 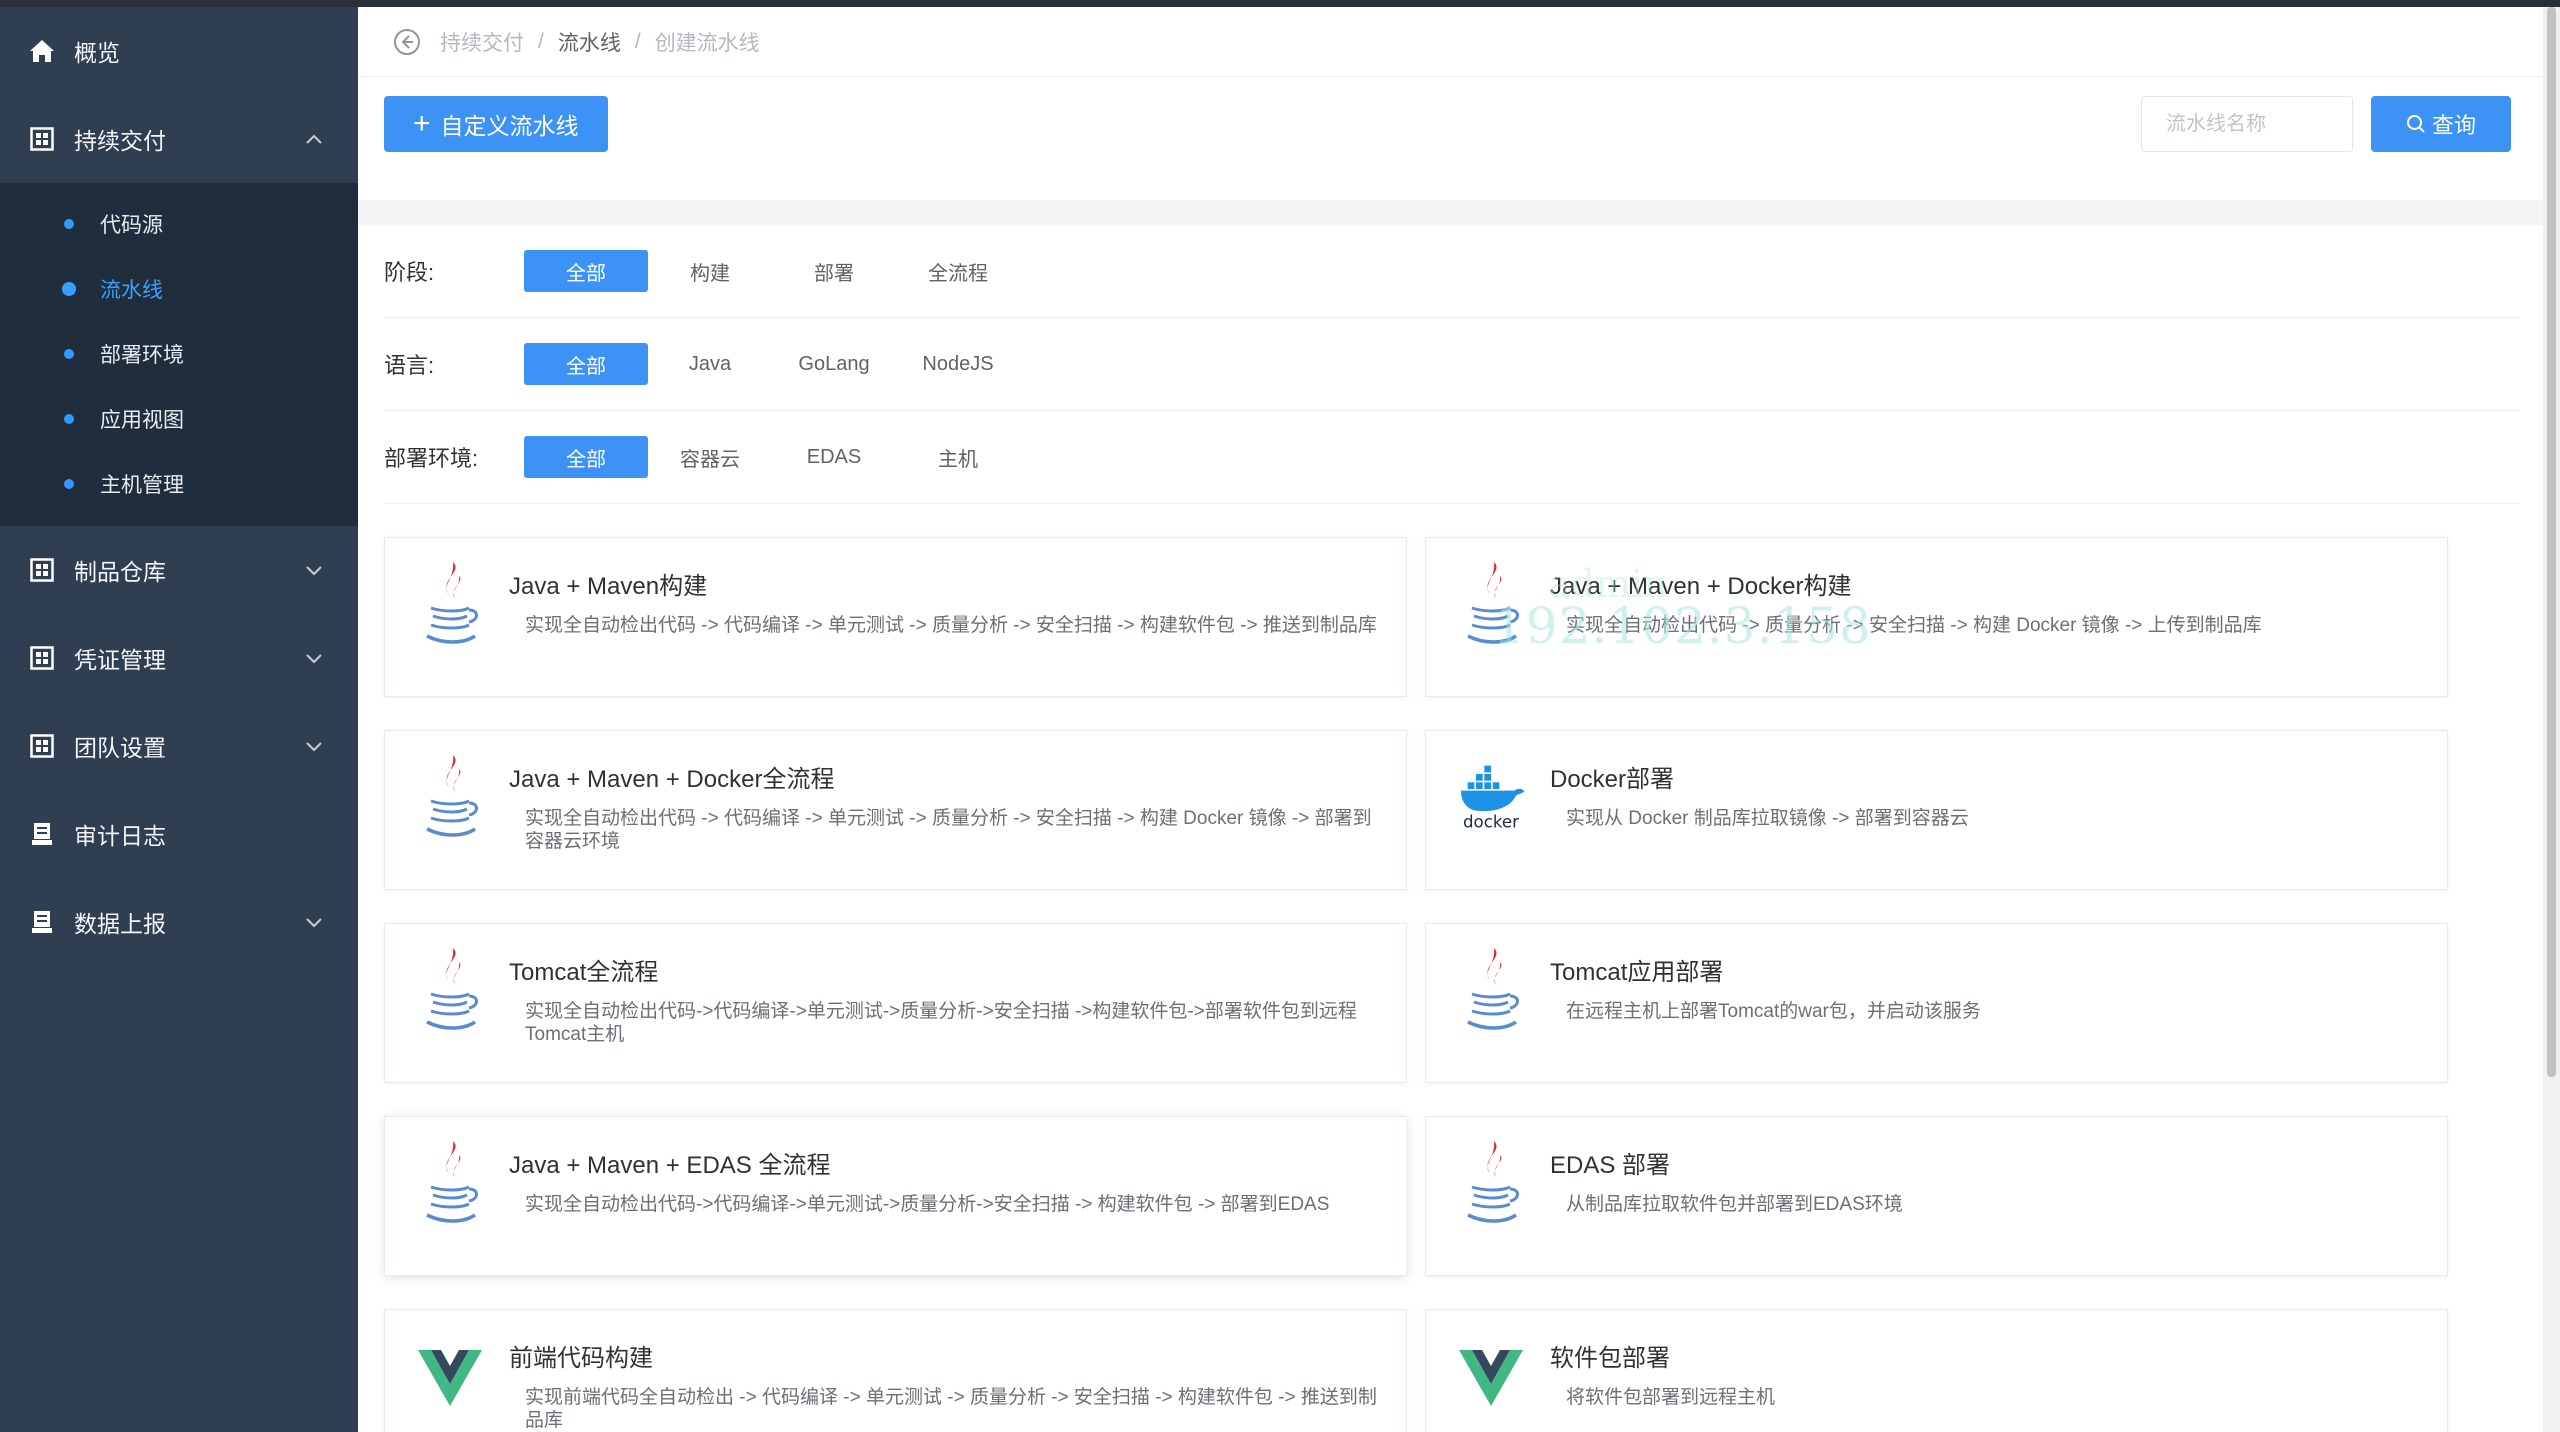 What do you see at coordinates (608, 586) in the screenshot?
I see `card-title: Java + Maven构建` at bounding box center [608, 586].